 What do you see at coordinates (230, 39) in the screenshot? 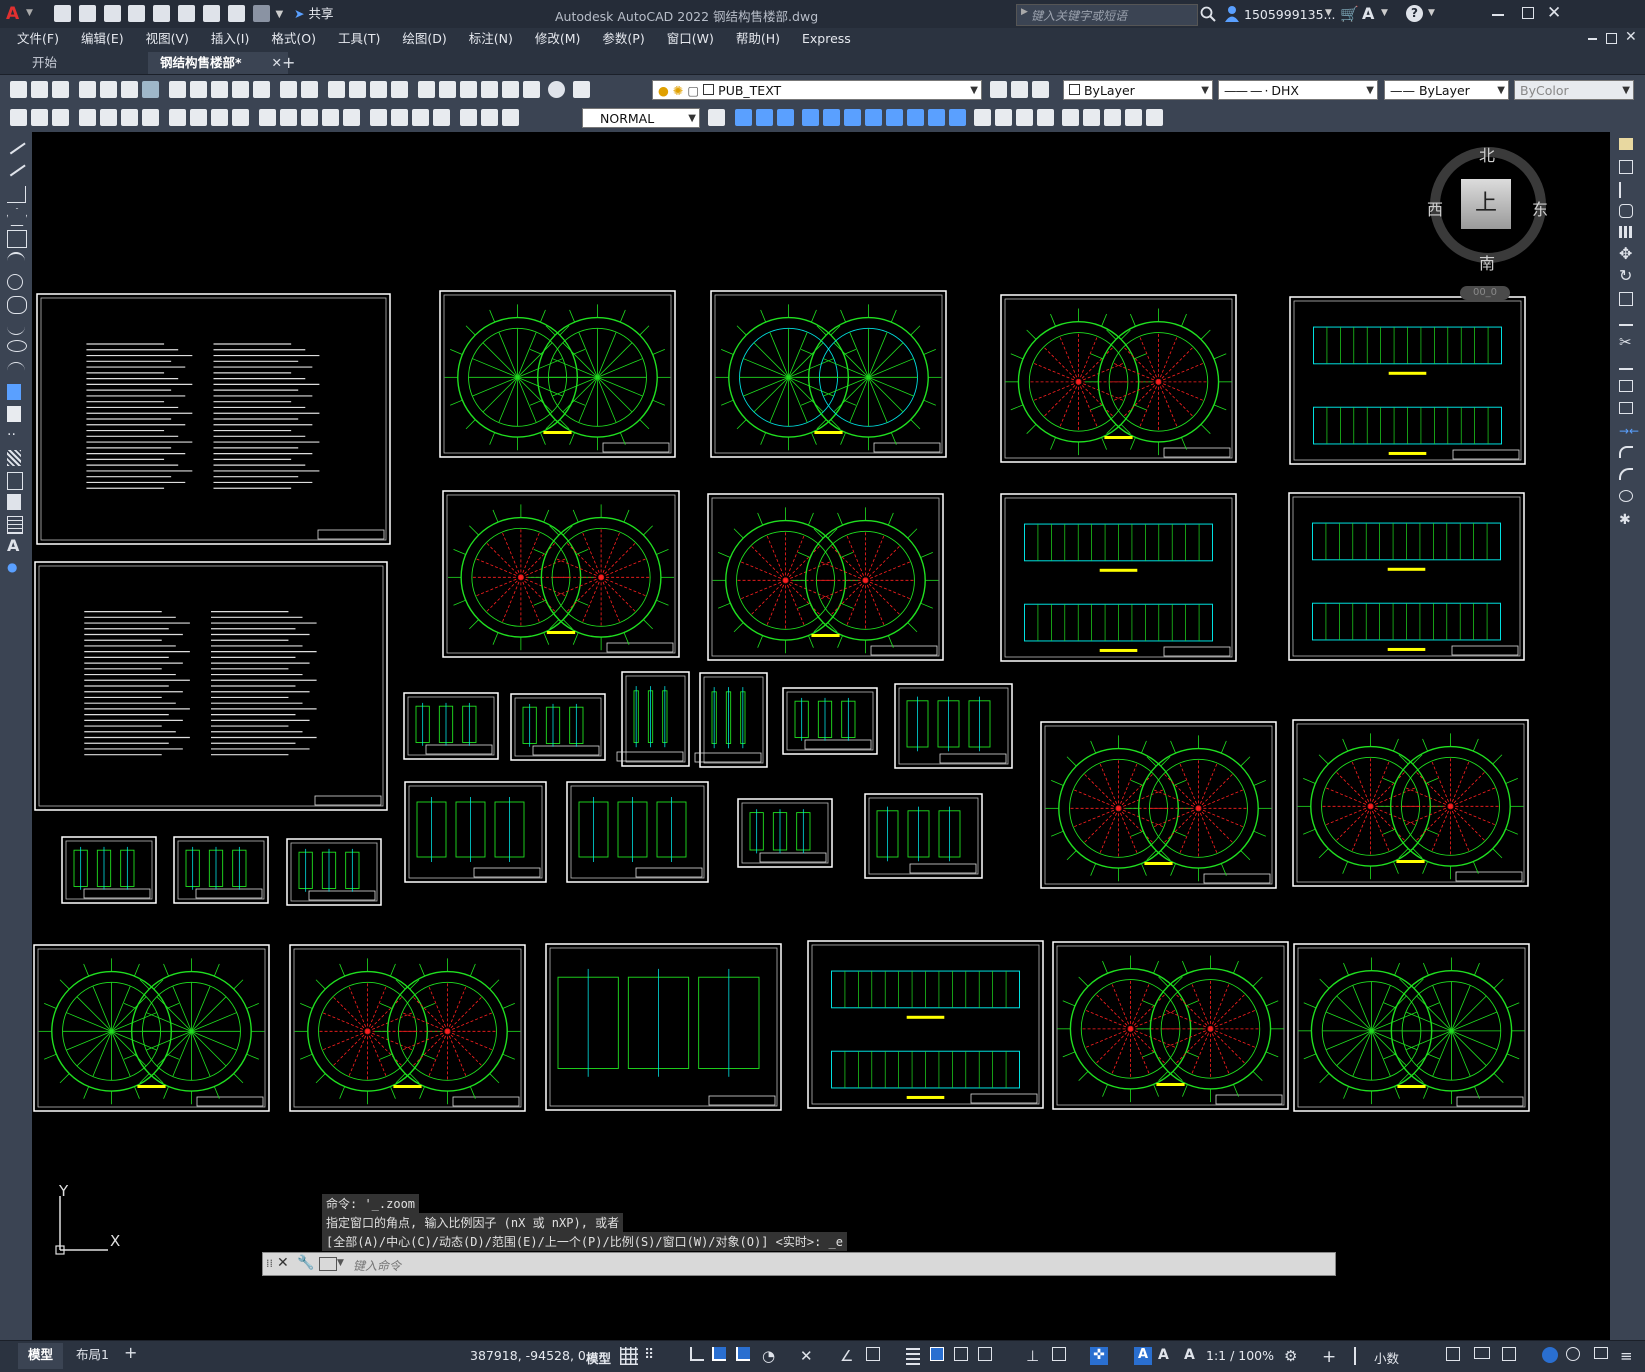
I see `menu-insert: 插入(I)` at bounding box center [230, 39].